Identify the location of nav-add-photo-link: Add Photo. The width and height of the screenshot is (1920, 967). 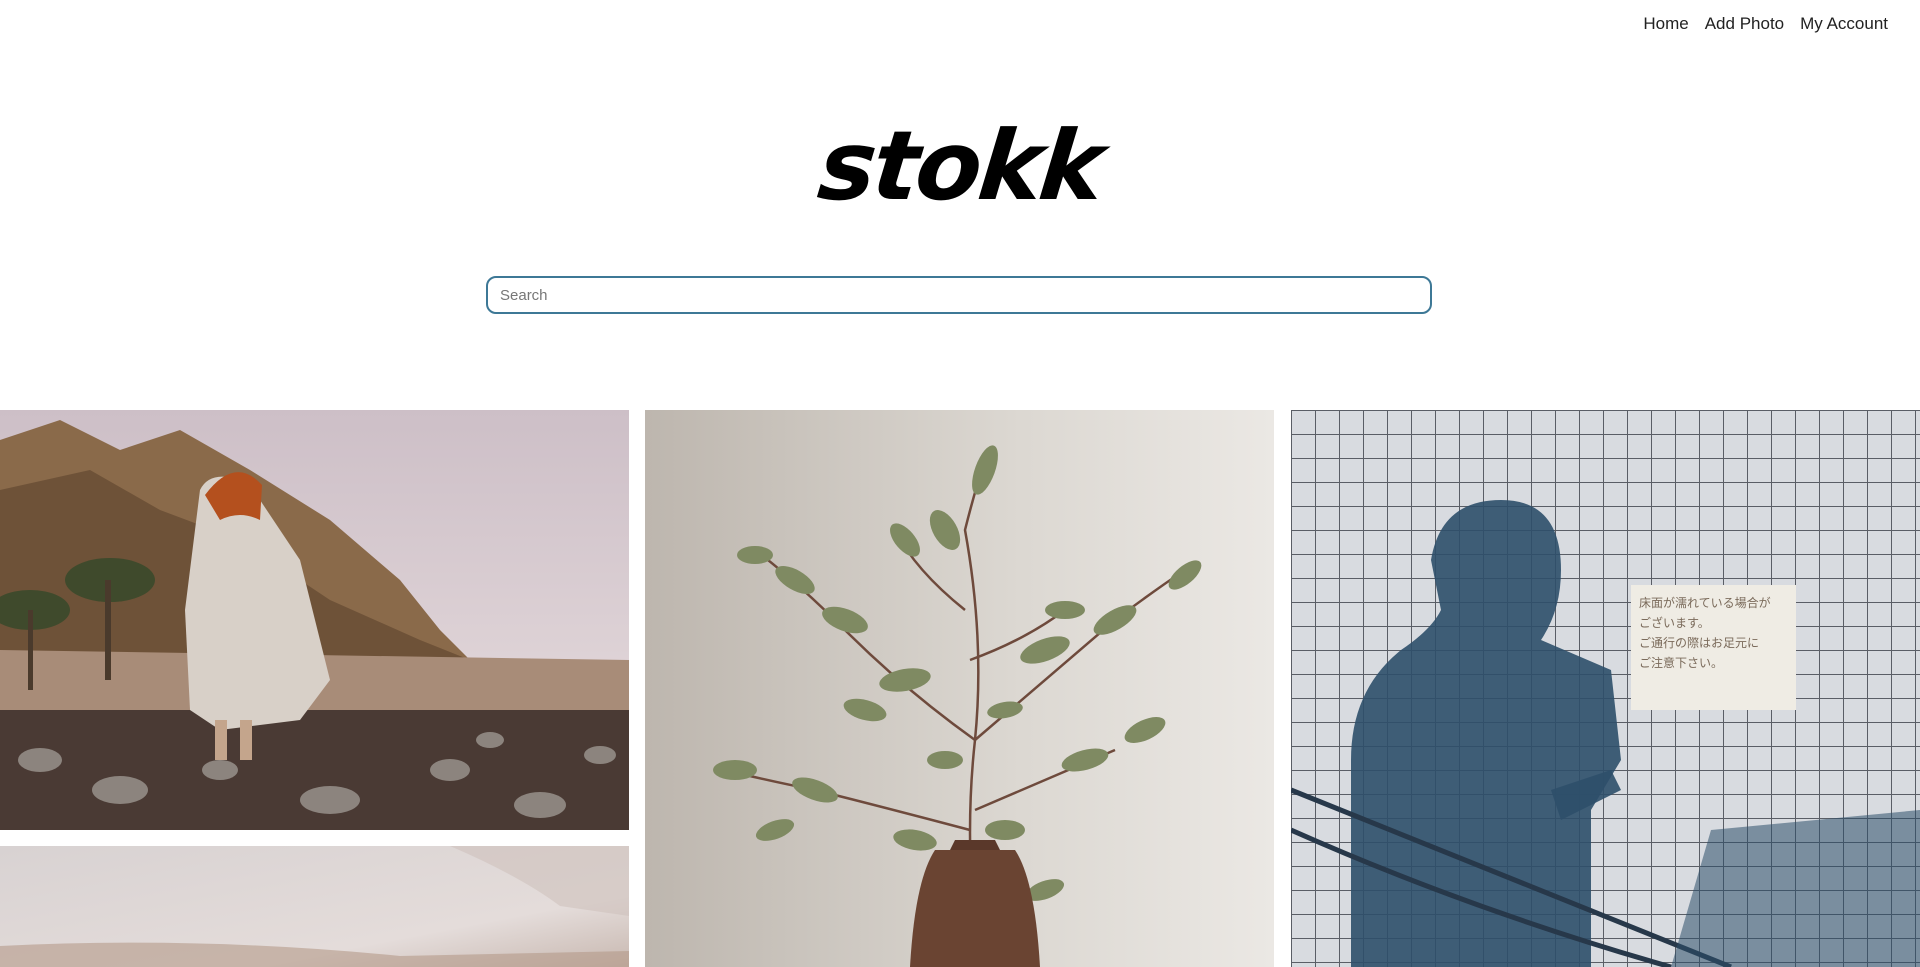
(1744, 24).